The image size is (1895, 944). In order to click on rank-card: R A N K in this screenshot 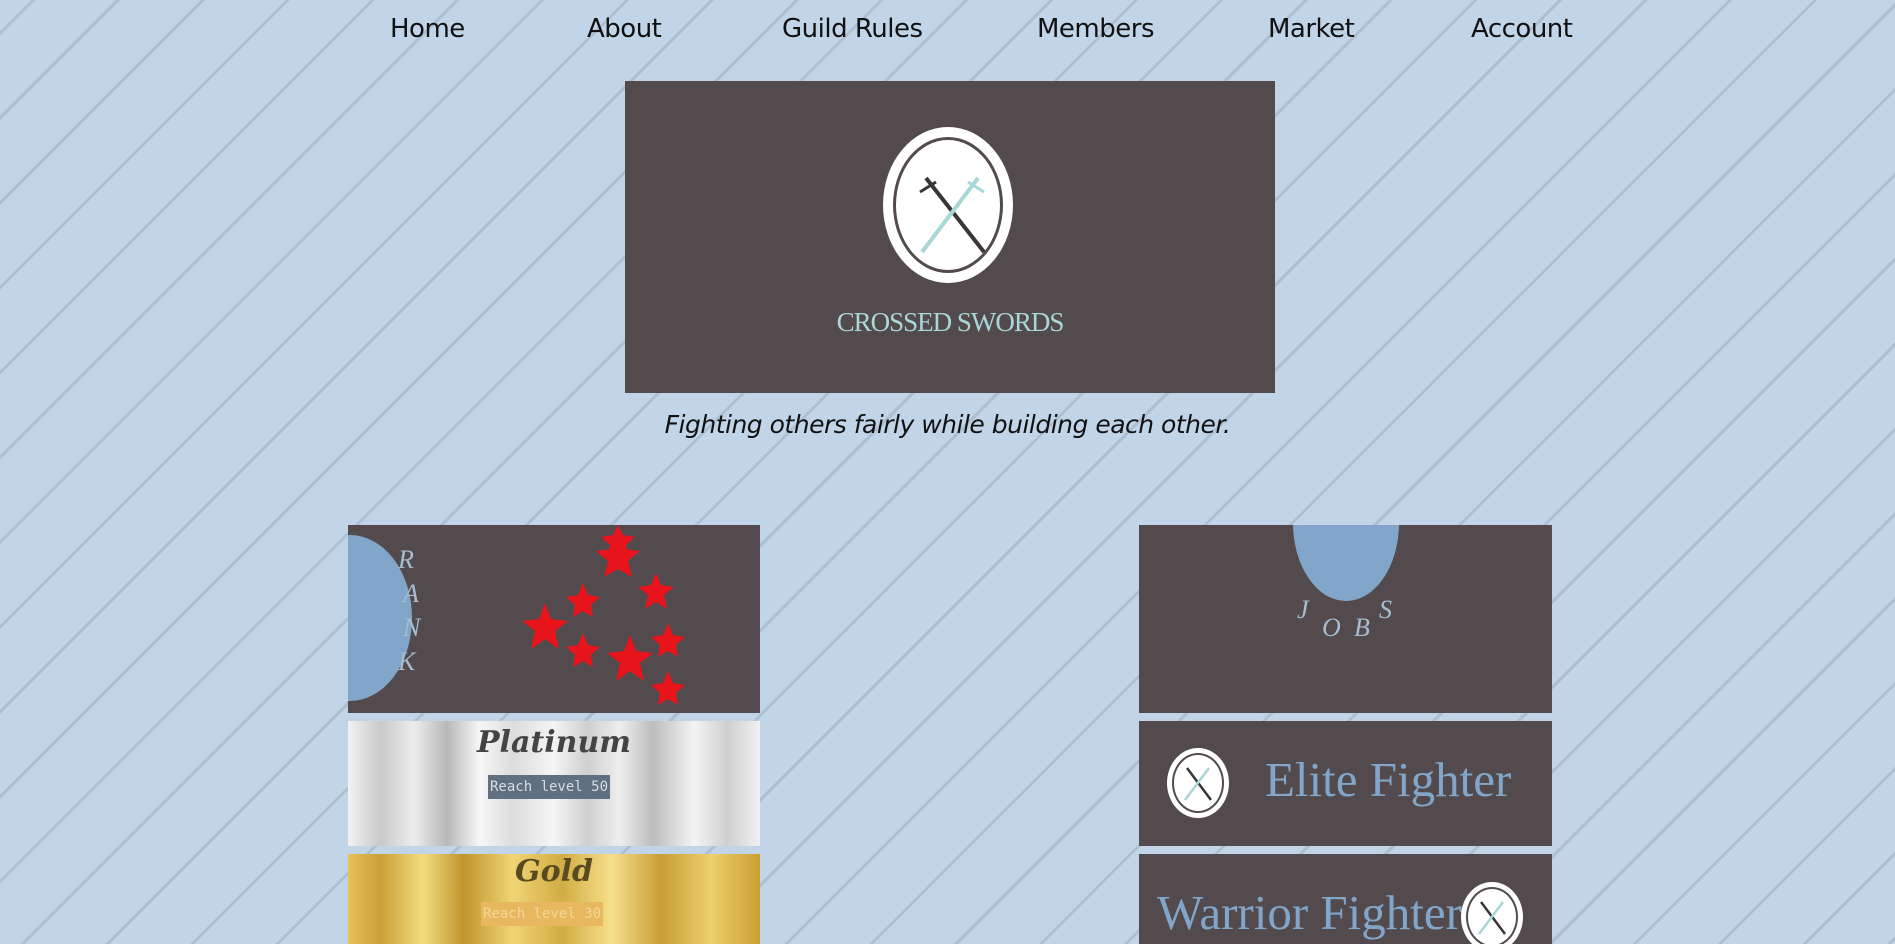, I will do `click(554, 619)`.